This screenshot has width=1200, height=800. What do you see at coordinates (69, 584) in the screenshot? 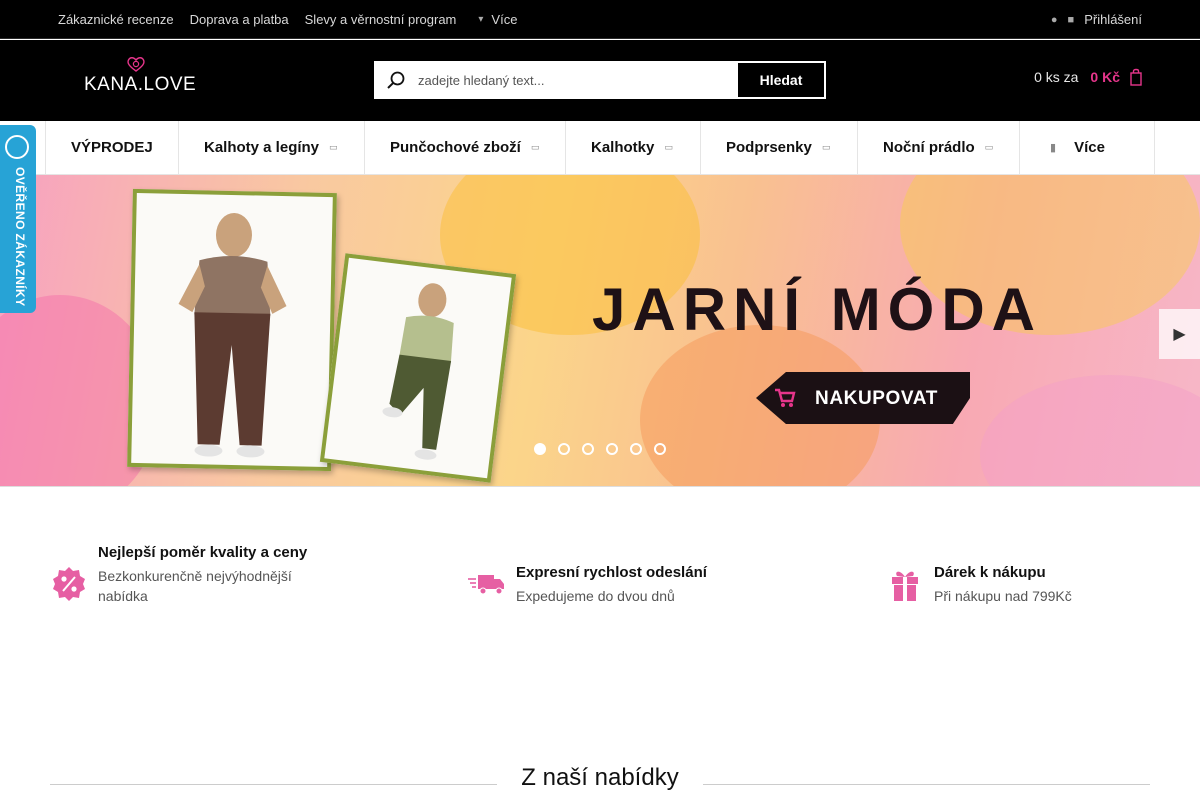
I see `percent-icon` at bounding box center [69, 584].